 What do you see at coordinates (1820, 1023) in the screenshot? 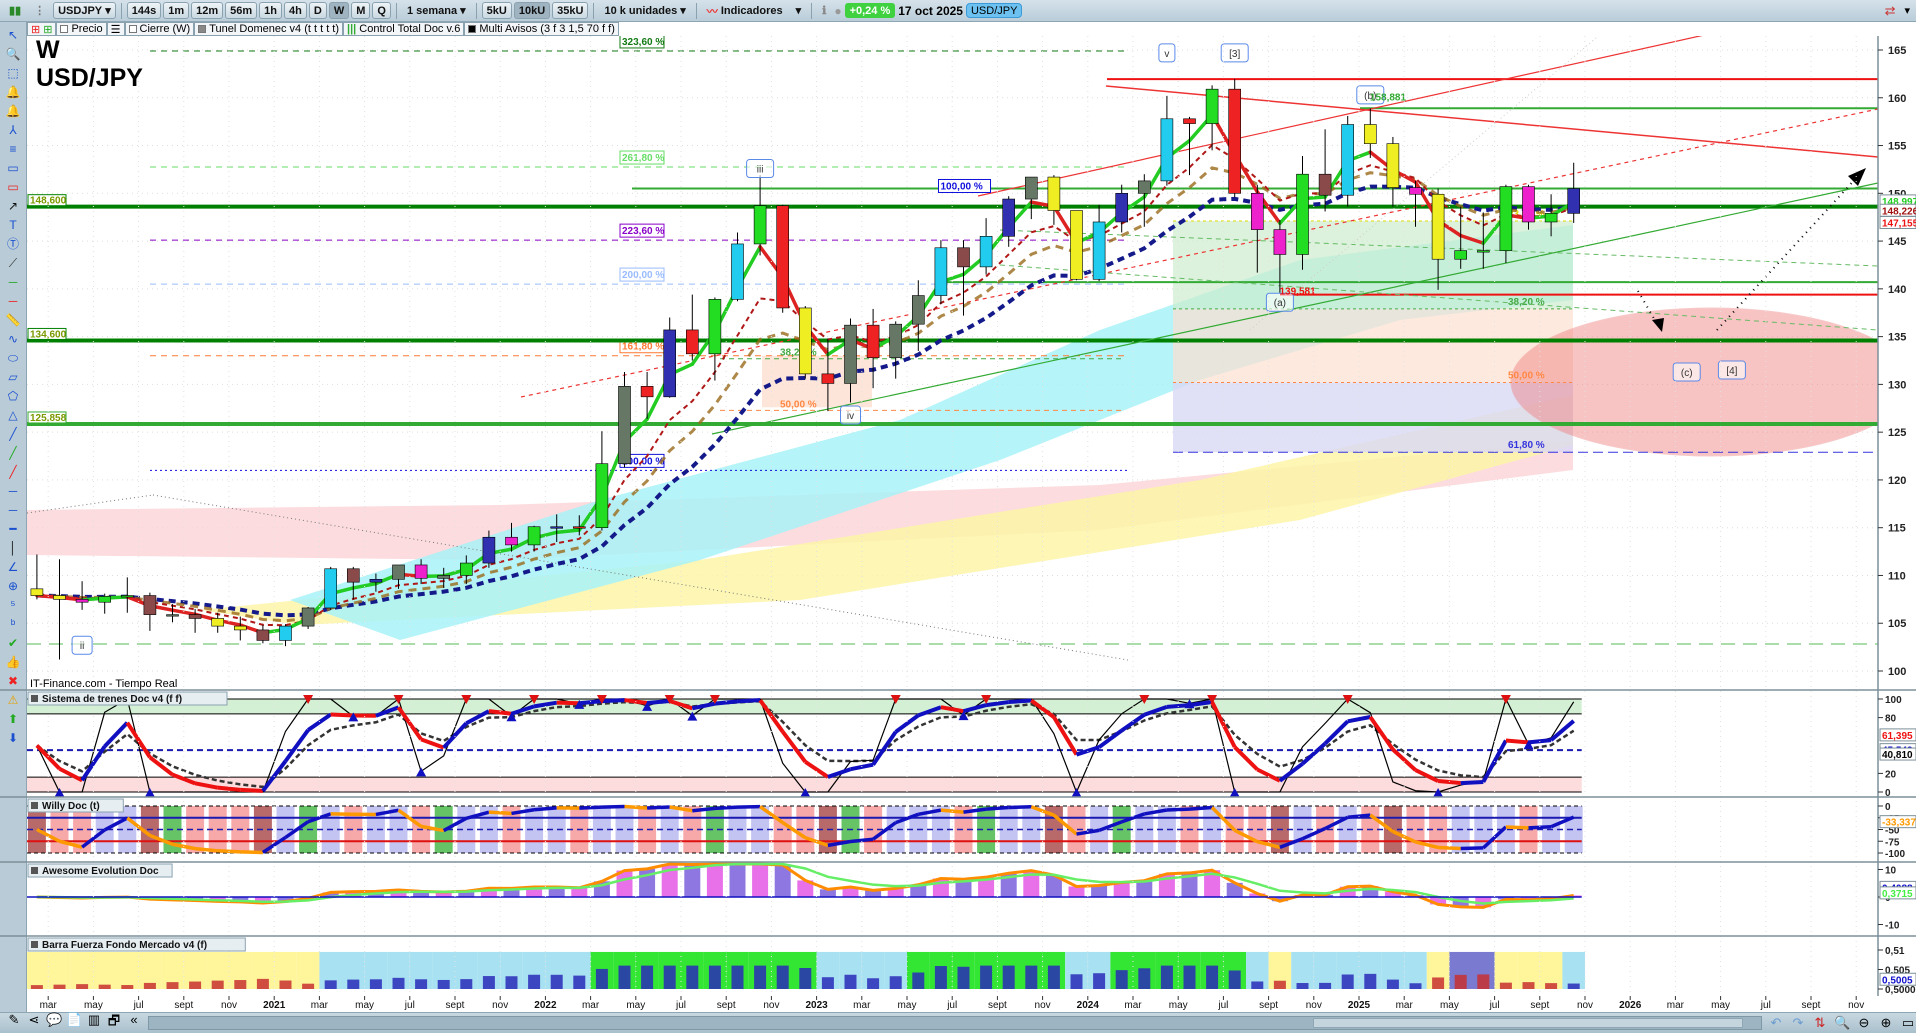
I see `autoscale-icon: ⇅` at bounding box center [1820, 1023].